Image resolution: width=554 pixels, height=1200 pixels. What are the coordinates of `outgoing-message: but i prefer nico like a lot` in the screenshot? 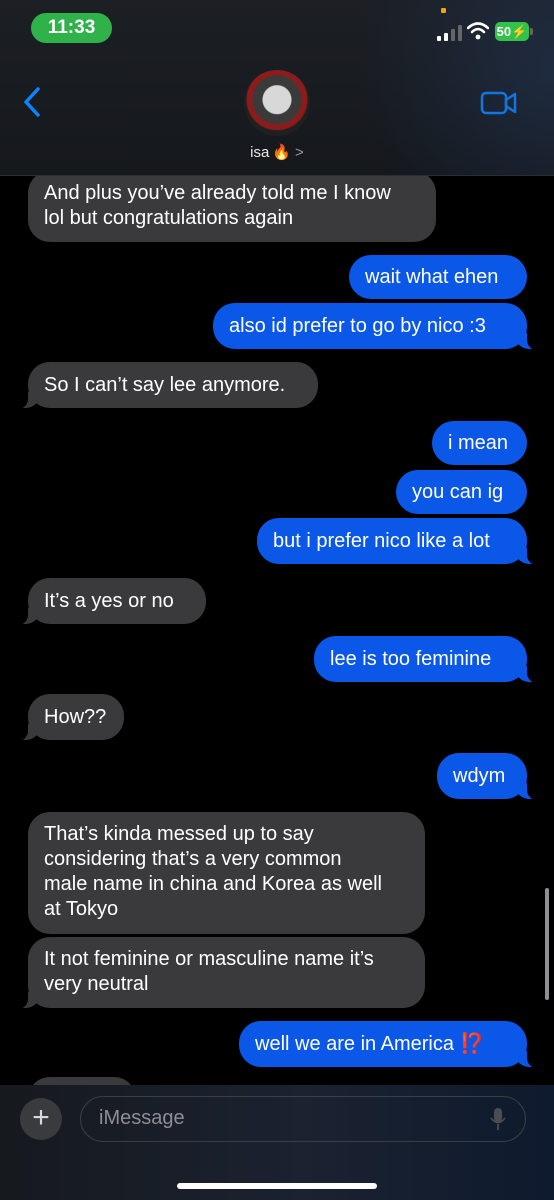 It's located at (398, 541).